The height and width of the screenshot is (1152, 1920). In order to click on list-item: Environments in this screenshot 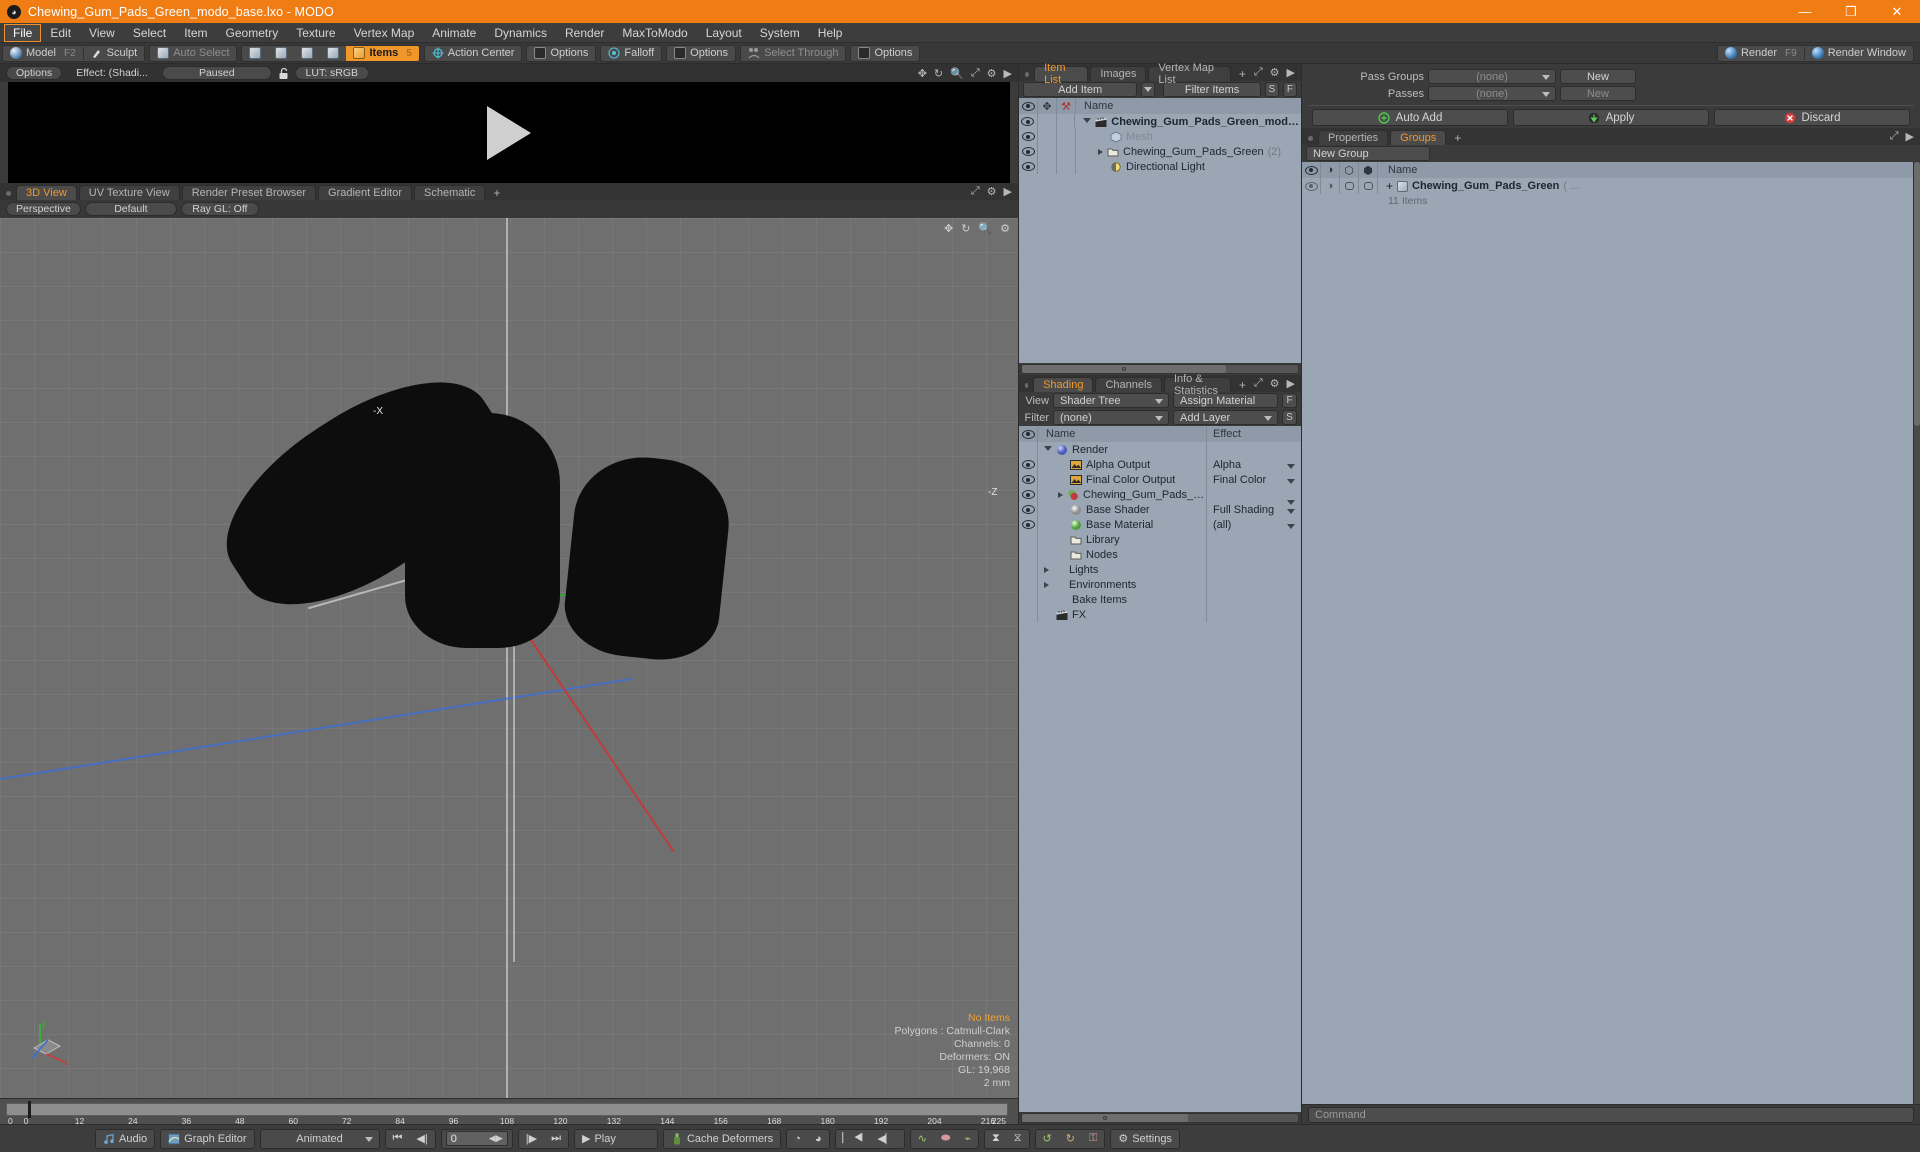, I will do `click(1160, 584)`.